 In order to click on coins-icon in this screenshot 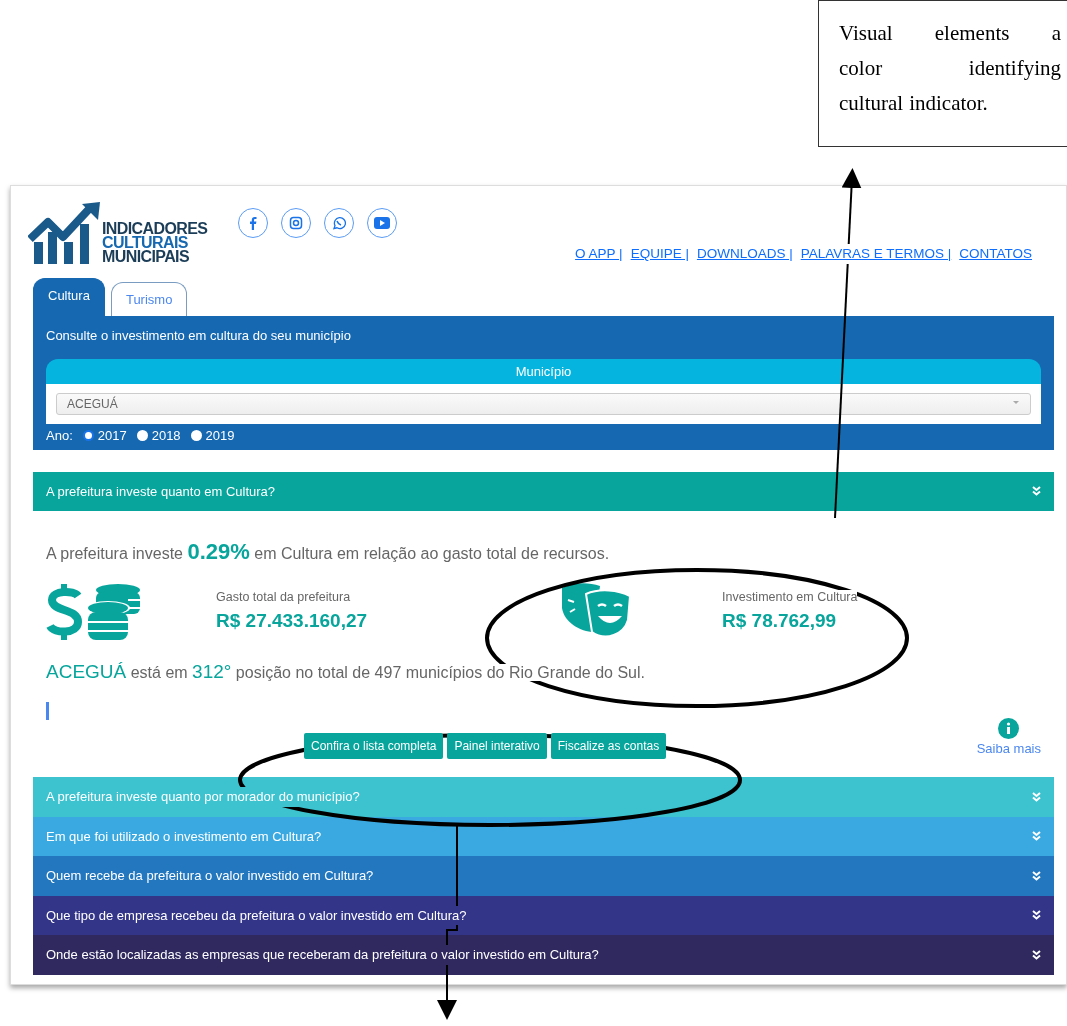, I will do `click(93, 612)`.